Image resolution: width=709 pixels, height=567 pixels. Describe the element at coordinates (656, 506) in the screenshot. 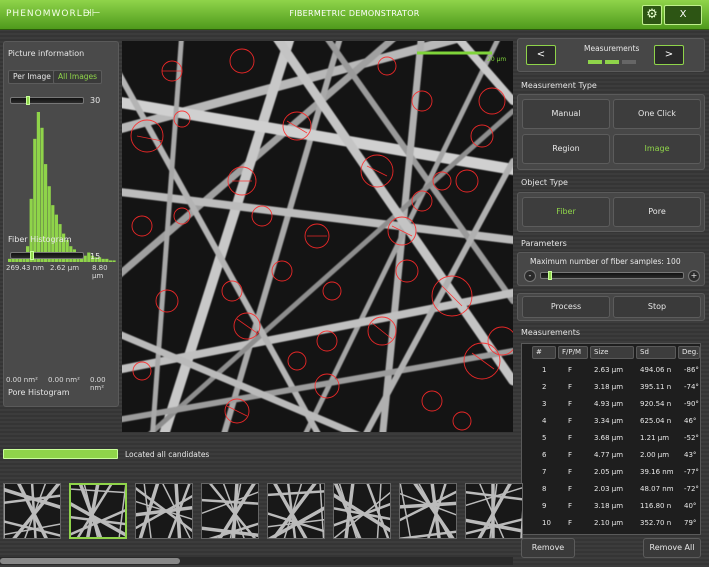

I see `row-sd: 116.80 n` at that location.